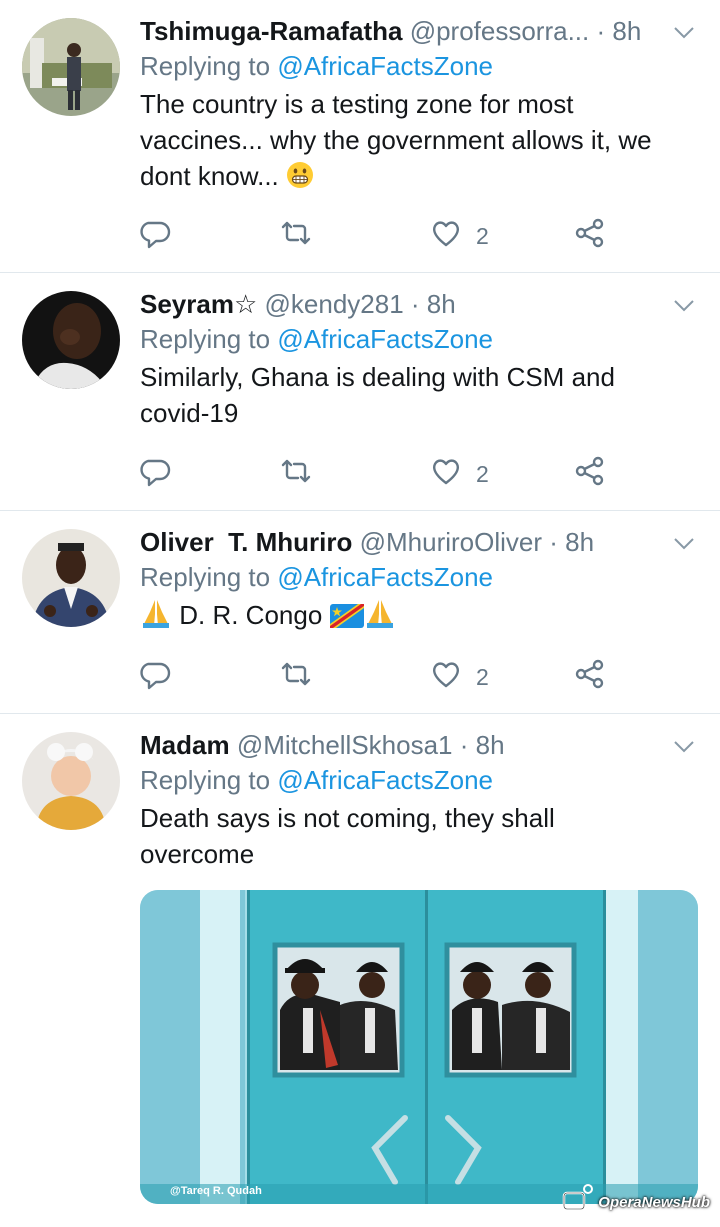 The width and height of the screenshot is (720, 1227). I want to click on display-name: Oliver T. Mhuriro, so click(246, 542).